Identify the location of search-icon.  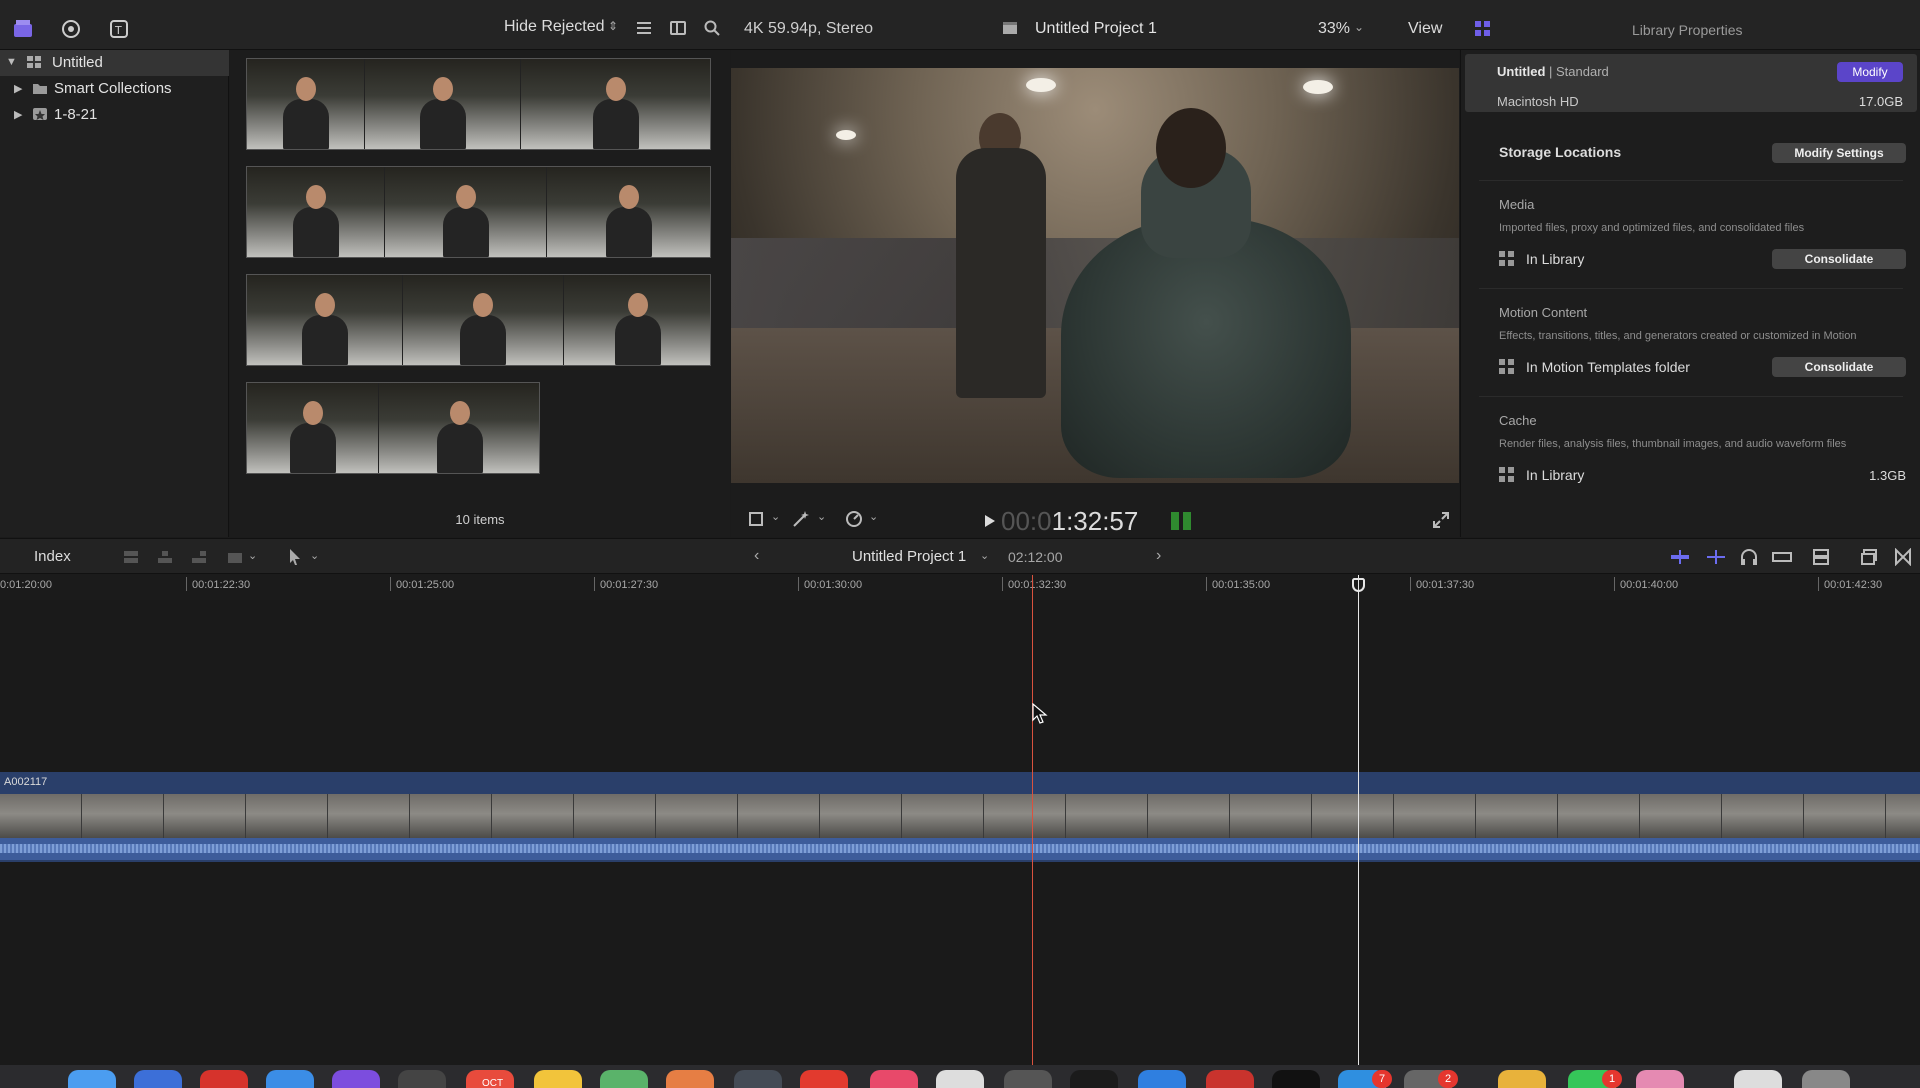
(712, 28).